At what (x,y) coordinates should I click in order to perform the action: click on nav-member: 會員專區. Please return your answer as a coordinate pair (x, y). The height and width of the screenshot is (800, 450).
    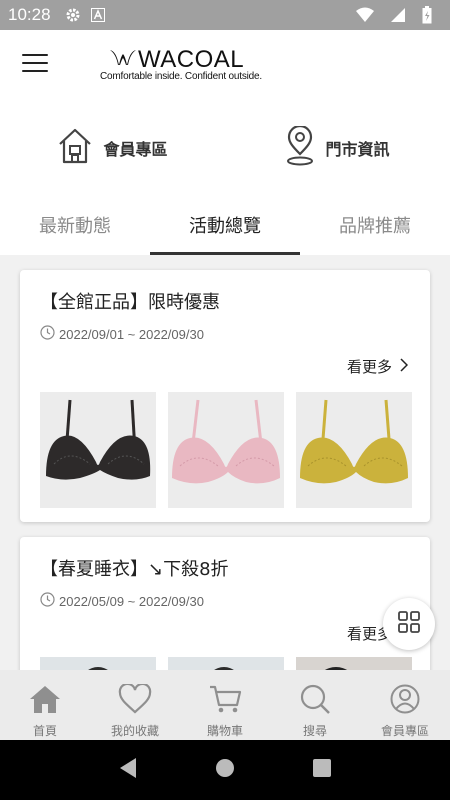
    Looking at the image, I should click on (405, 705).